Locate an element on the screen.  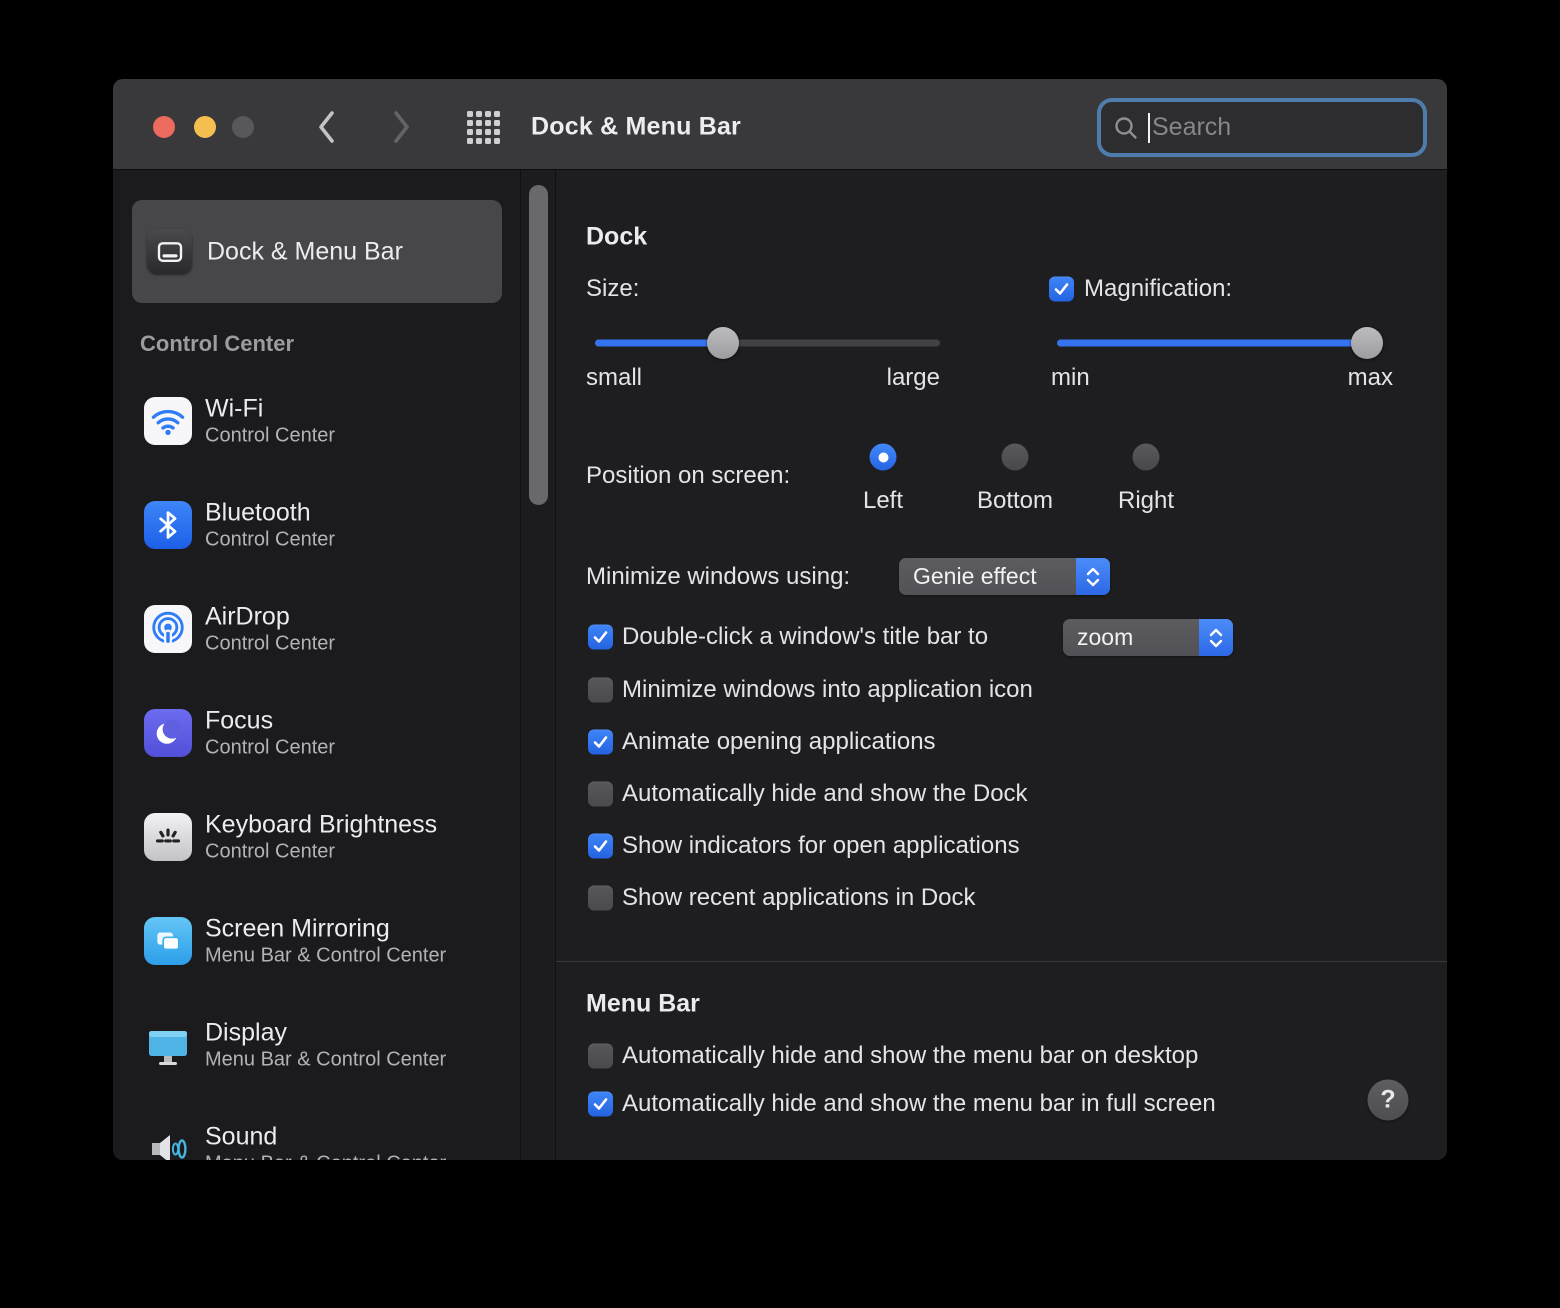
zoom-button is located at coordinates (243, 127).